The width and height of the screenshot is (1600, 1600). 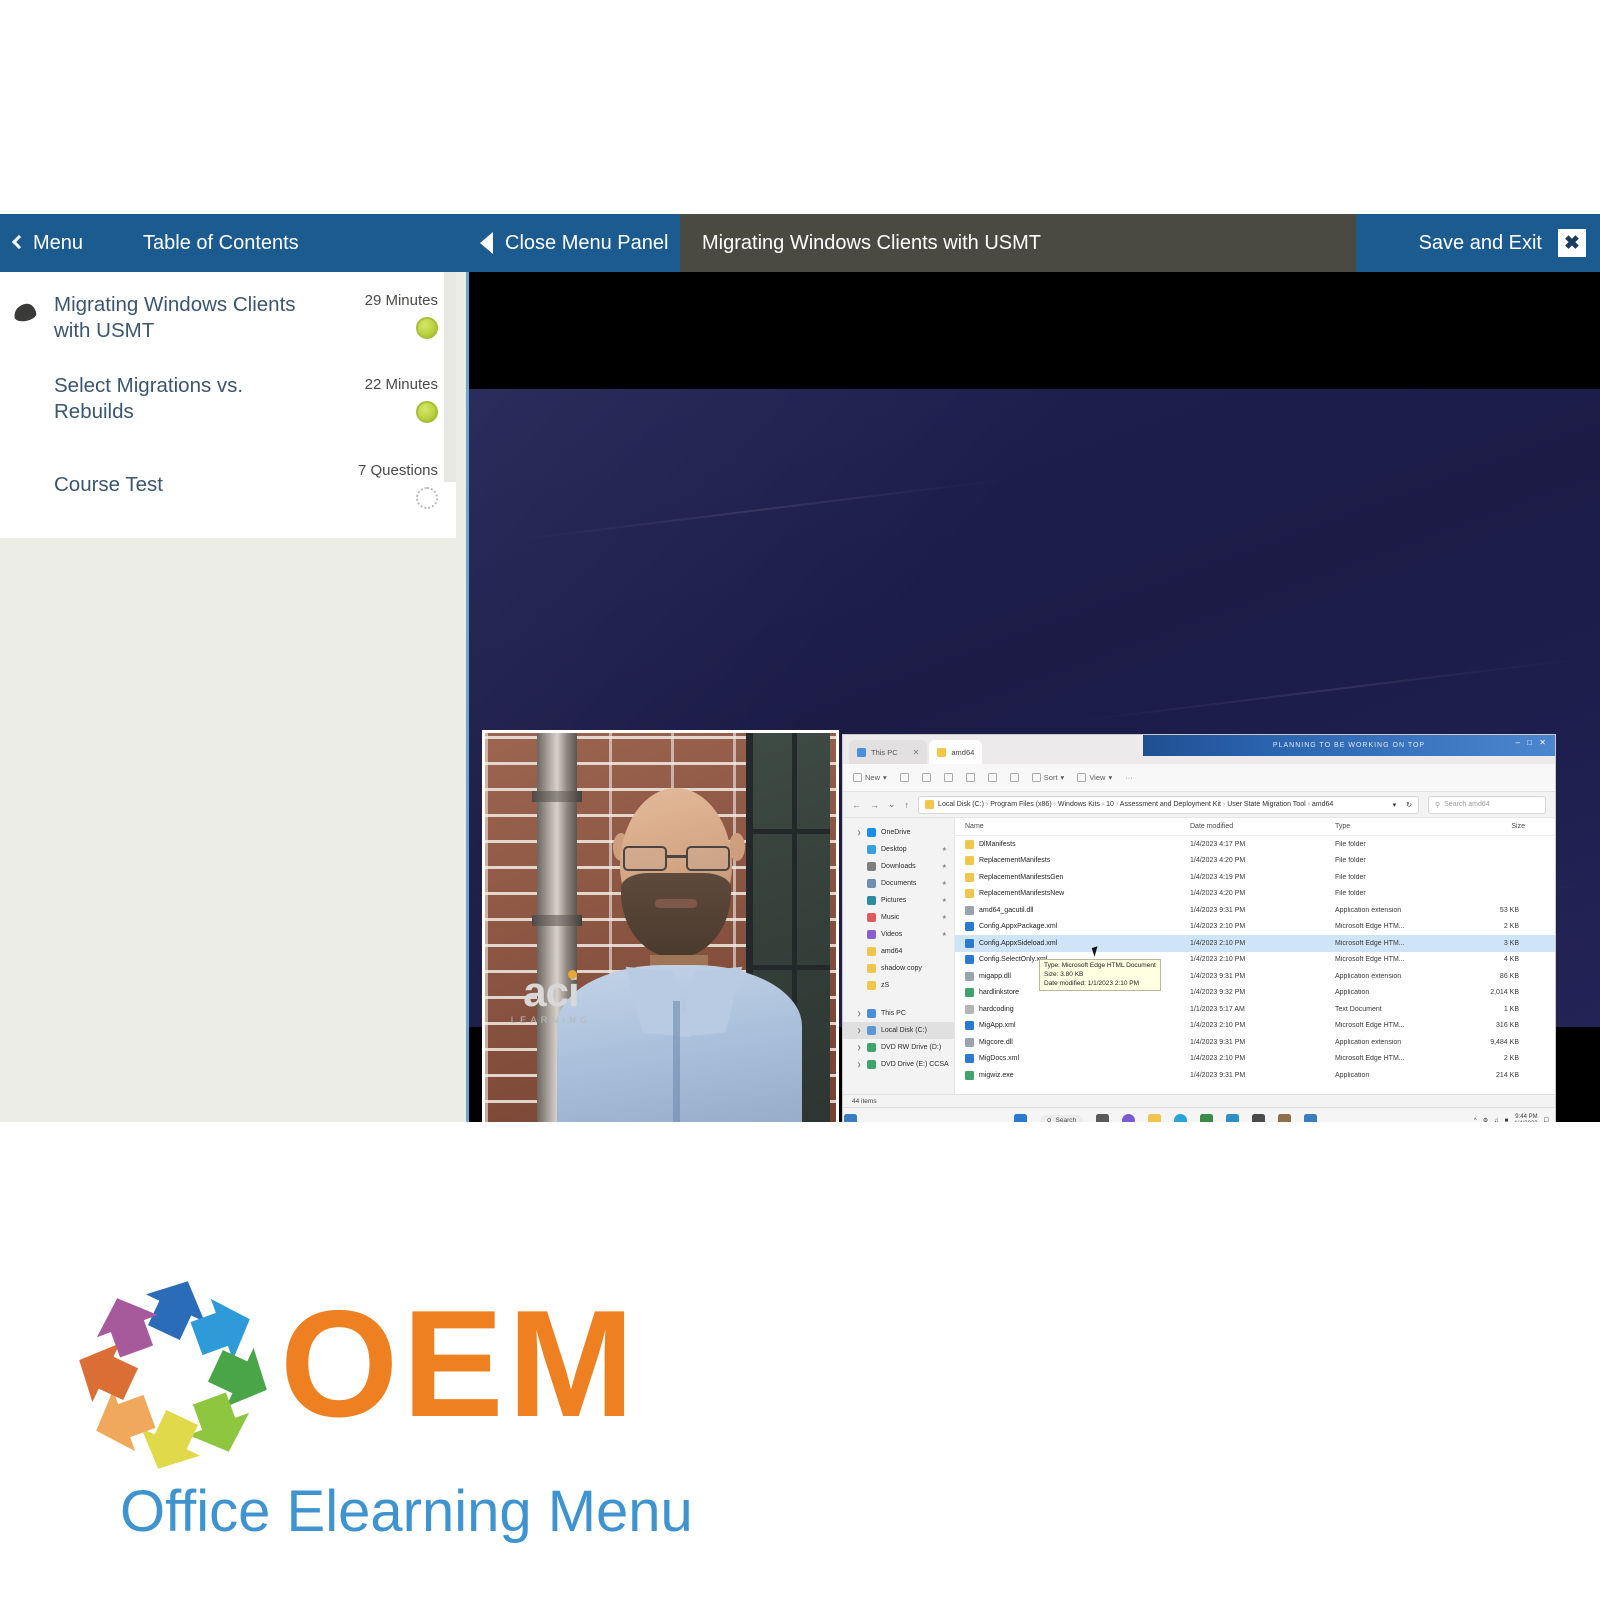 I want to click on nav-item-6: Videos ★, so click(x=898, y=934).